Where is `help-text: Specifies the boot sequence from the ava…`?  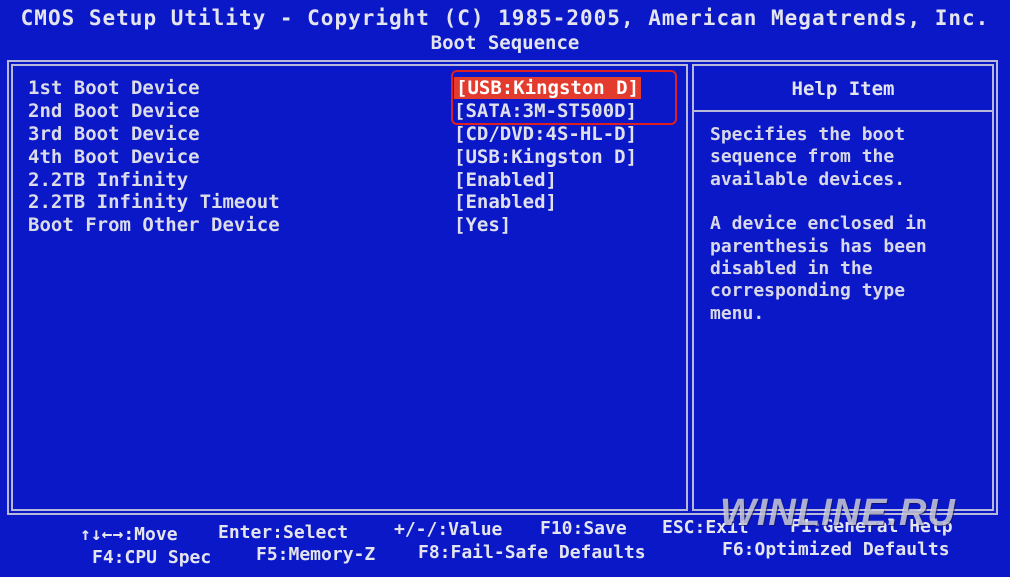 help-text: Specifies the boot sequence from the ava… is located at coordinates (845, 235).